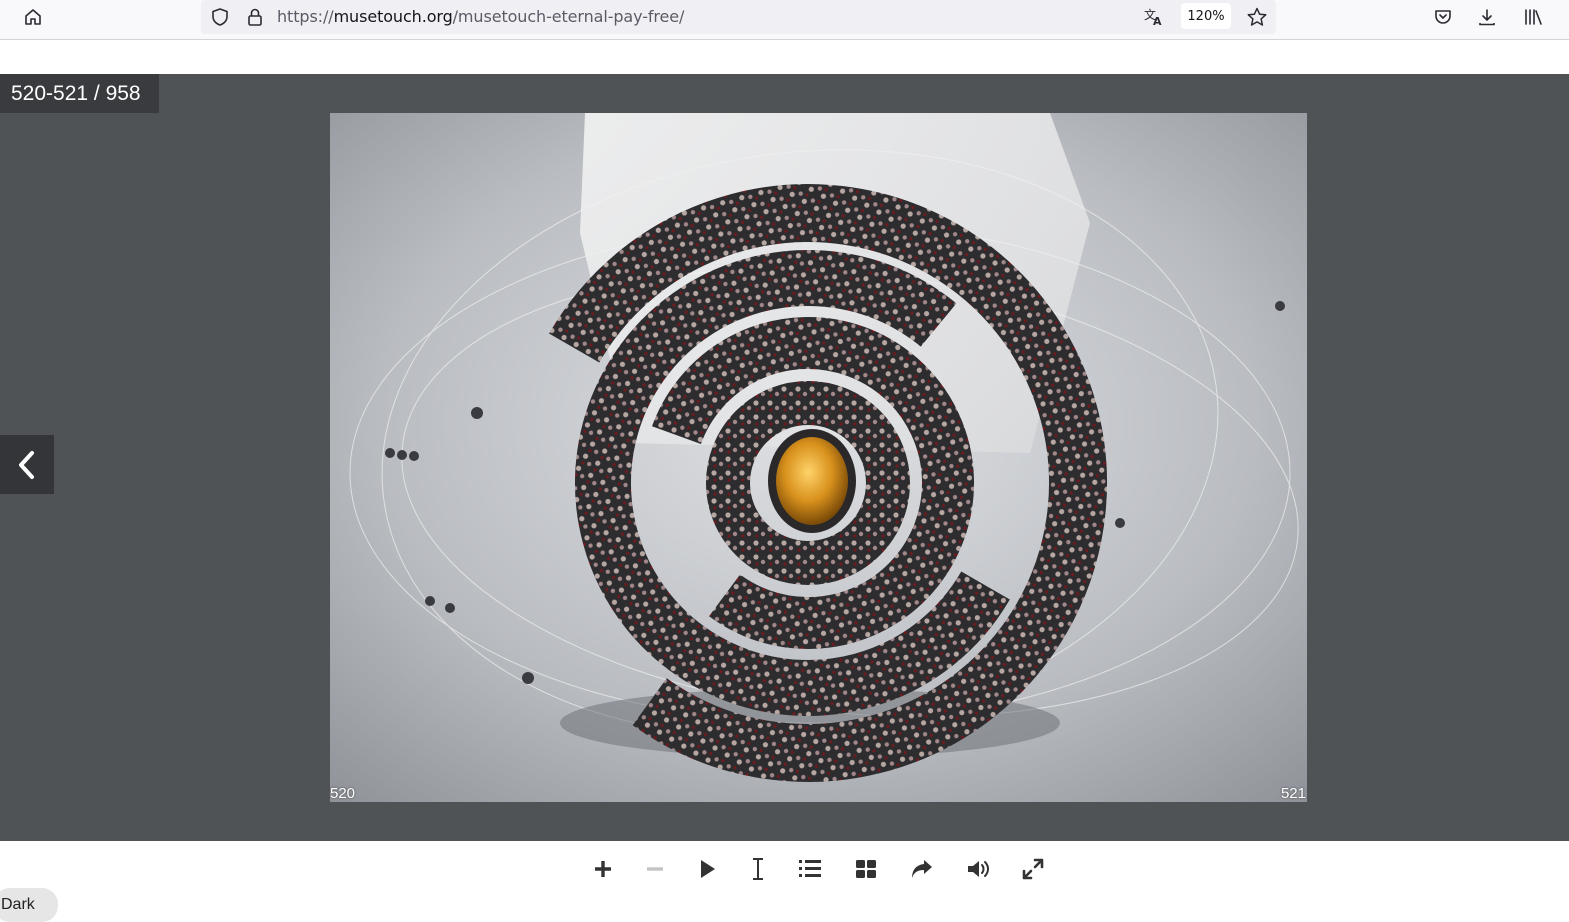 Image resolution: width=1569 pixels, height=922 pixels. Describe the element at coordinates (33, 17) in the screenshot. I see `home-icon` at that location.